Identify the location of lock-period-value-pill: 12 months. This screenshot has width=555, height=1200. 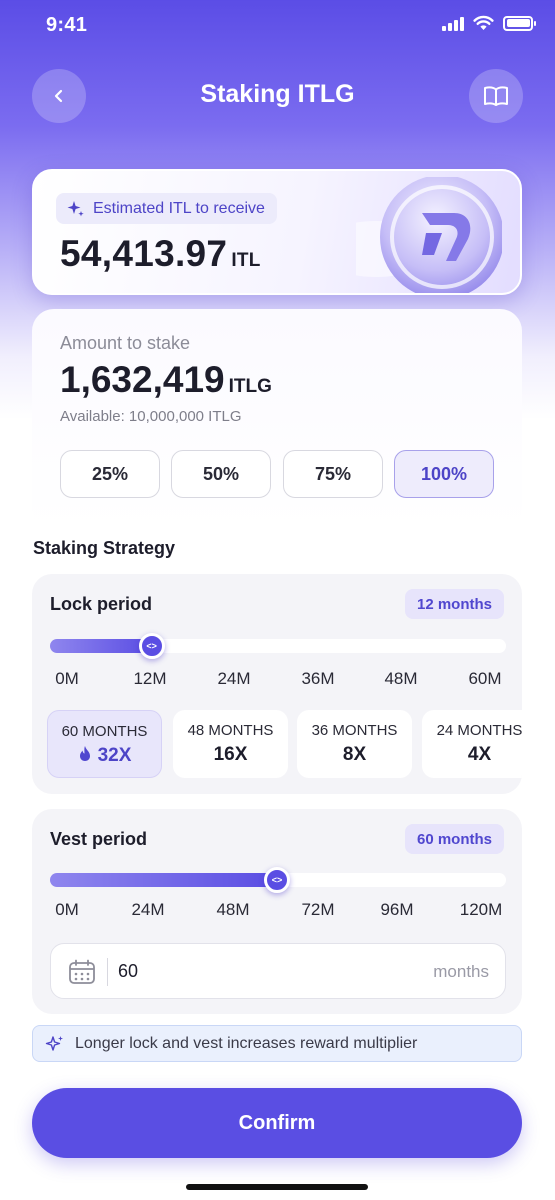
(454, 604).